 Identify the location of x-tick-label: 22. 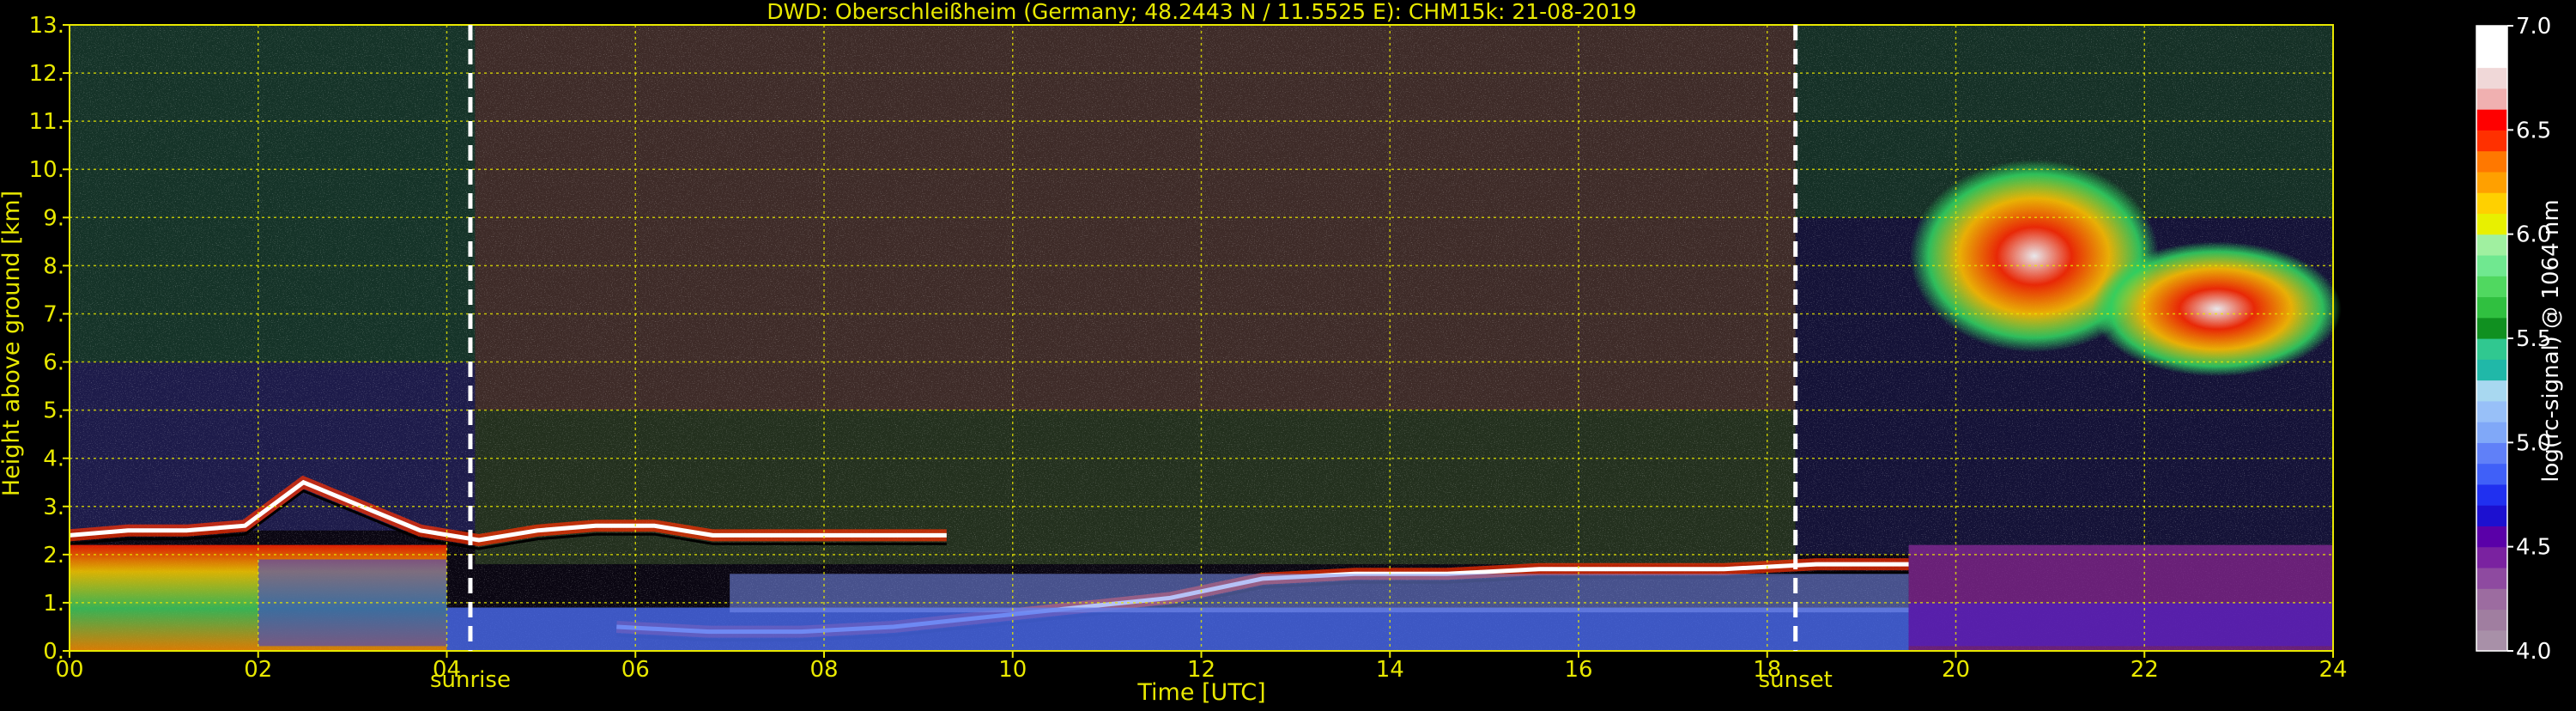
(2145, 670).